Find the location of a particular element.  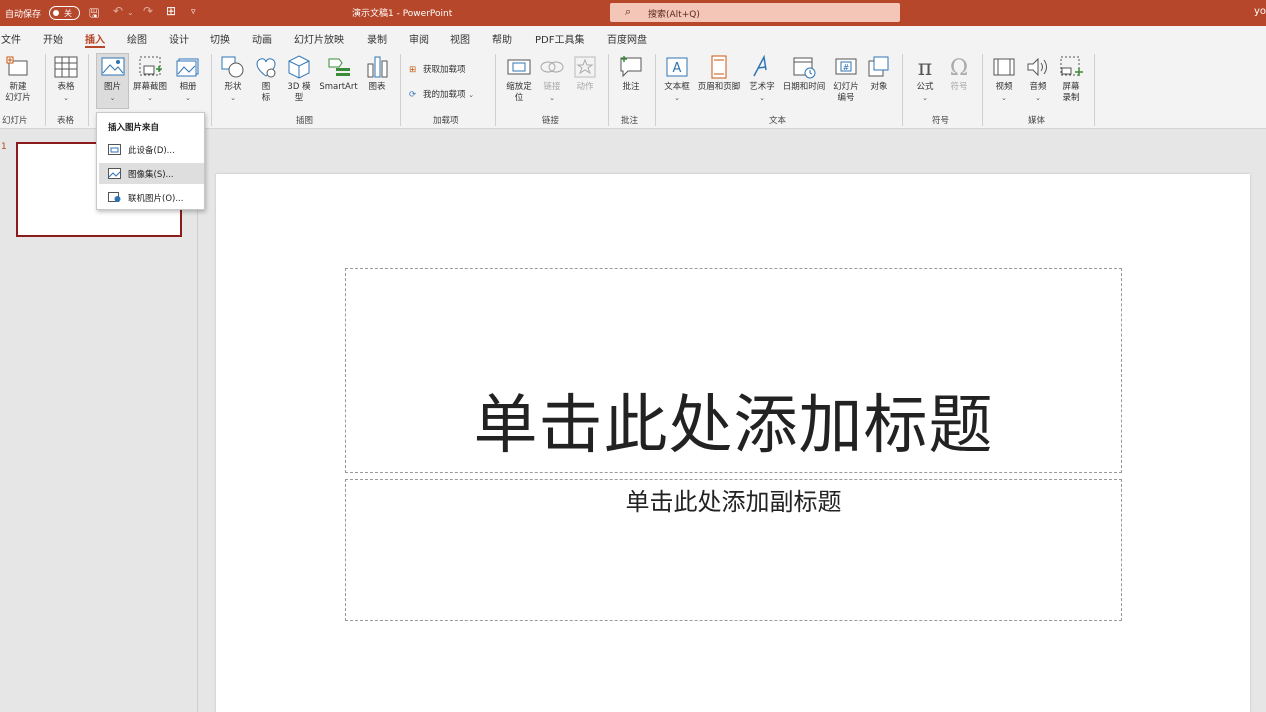

undo-dropdown-icon: ⌄ is located at coordinates (130, 12).